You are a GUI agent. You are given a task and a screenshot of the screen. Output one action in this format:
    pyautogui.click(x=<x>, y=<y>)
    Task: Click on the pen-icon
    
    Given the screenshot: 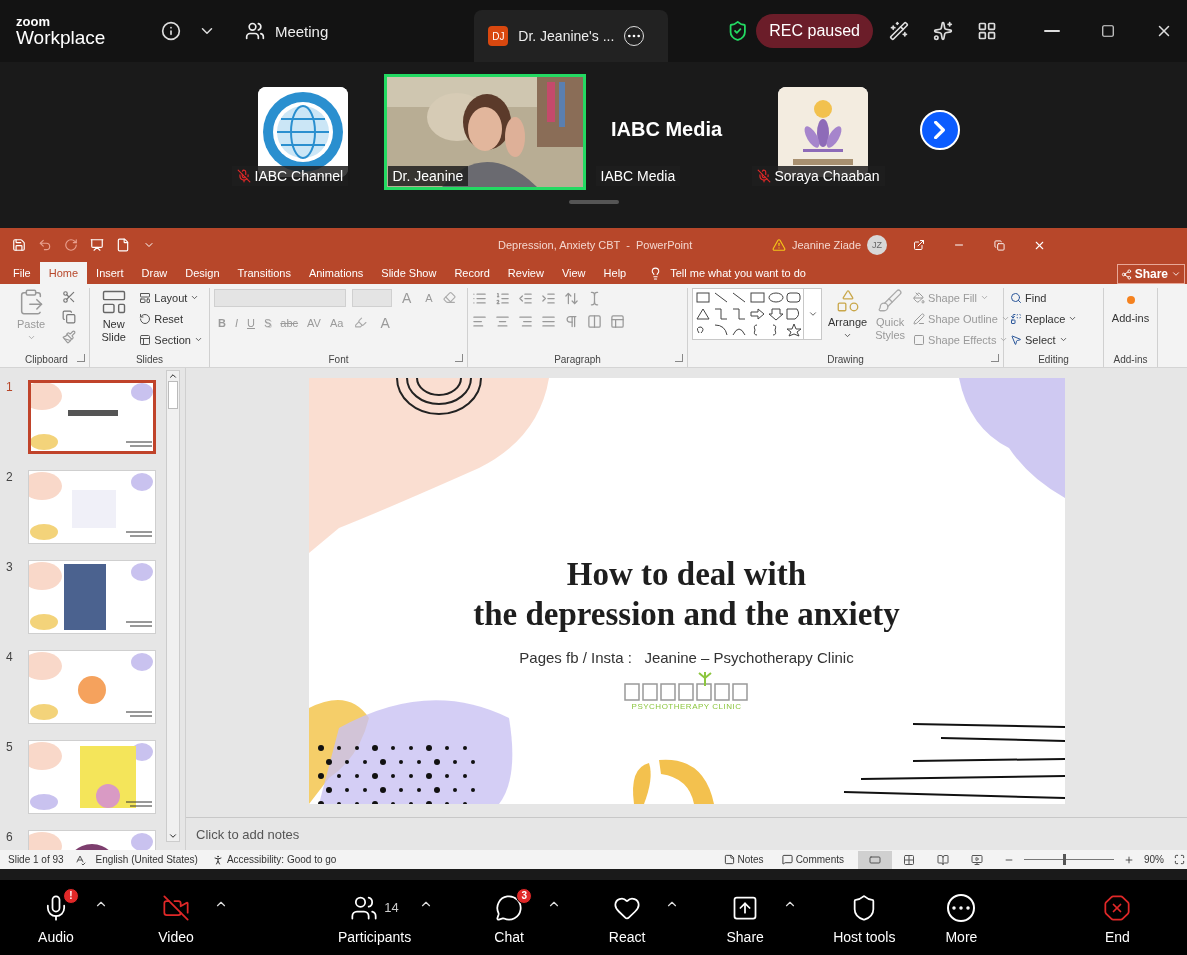 What is the action you would take?
    pyautogui.click(x=919, y=318)
    